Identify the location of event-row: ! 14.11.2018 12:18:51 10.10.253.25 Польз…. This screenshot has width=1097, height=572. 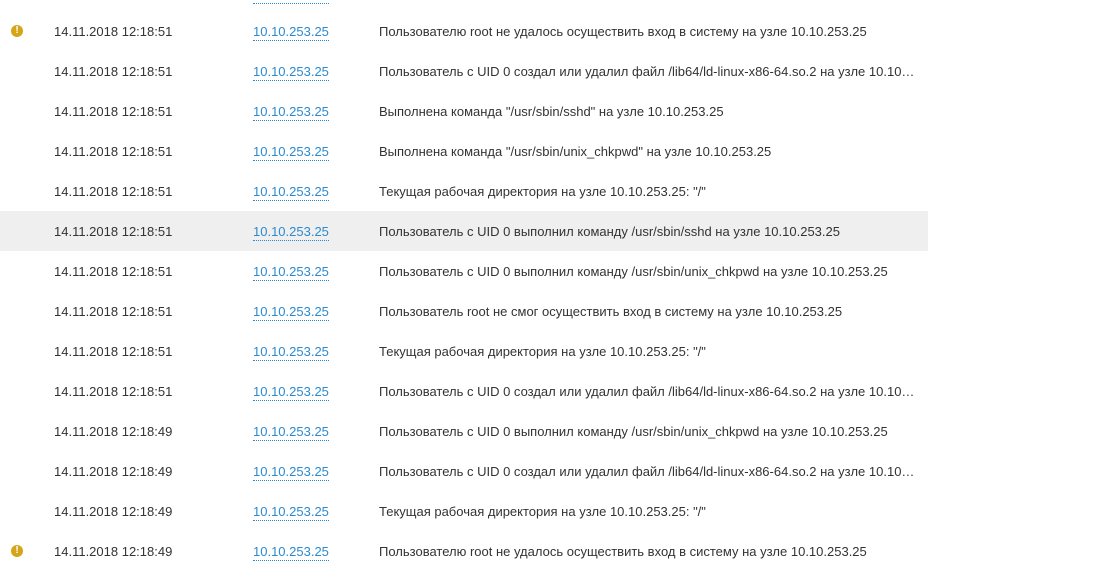
(464, 31).